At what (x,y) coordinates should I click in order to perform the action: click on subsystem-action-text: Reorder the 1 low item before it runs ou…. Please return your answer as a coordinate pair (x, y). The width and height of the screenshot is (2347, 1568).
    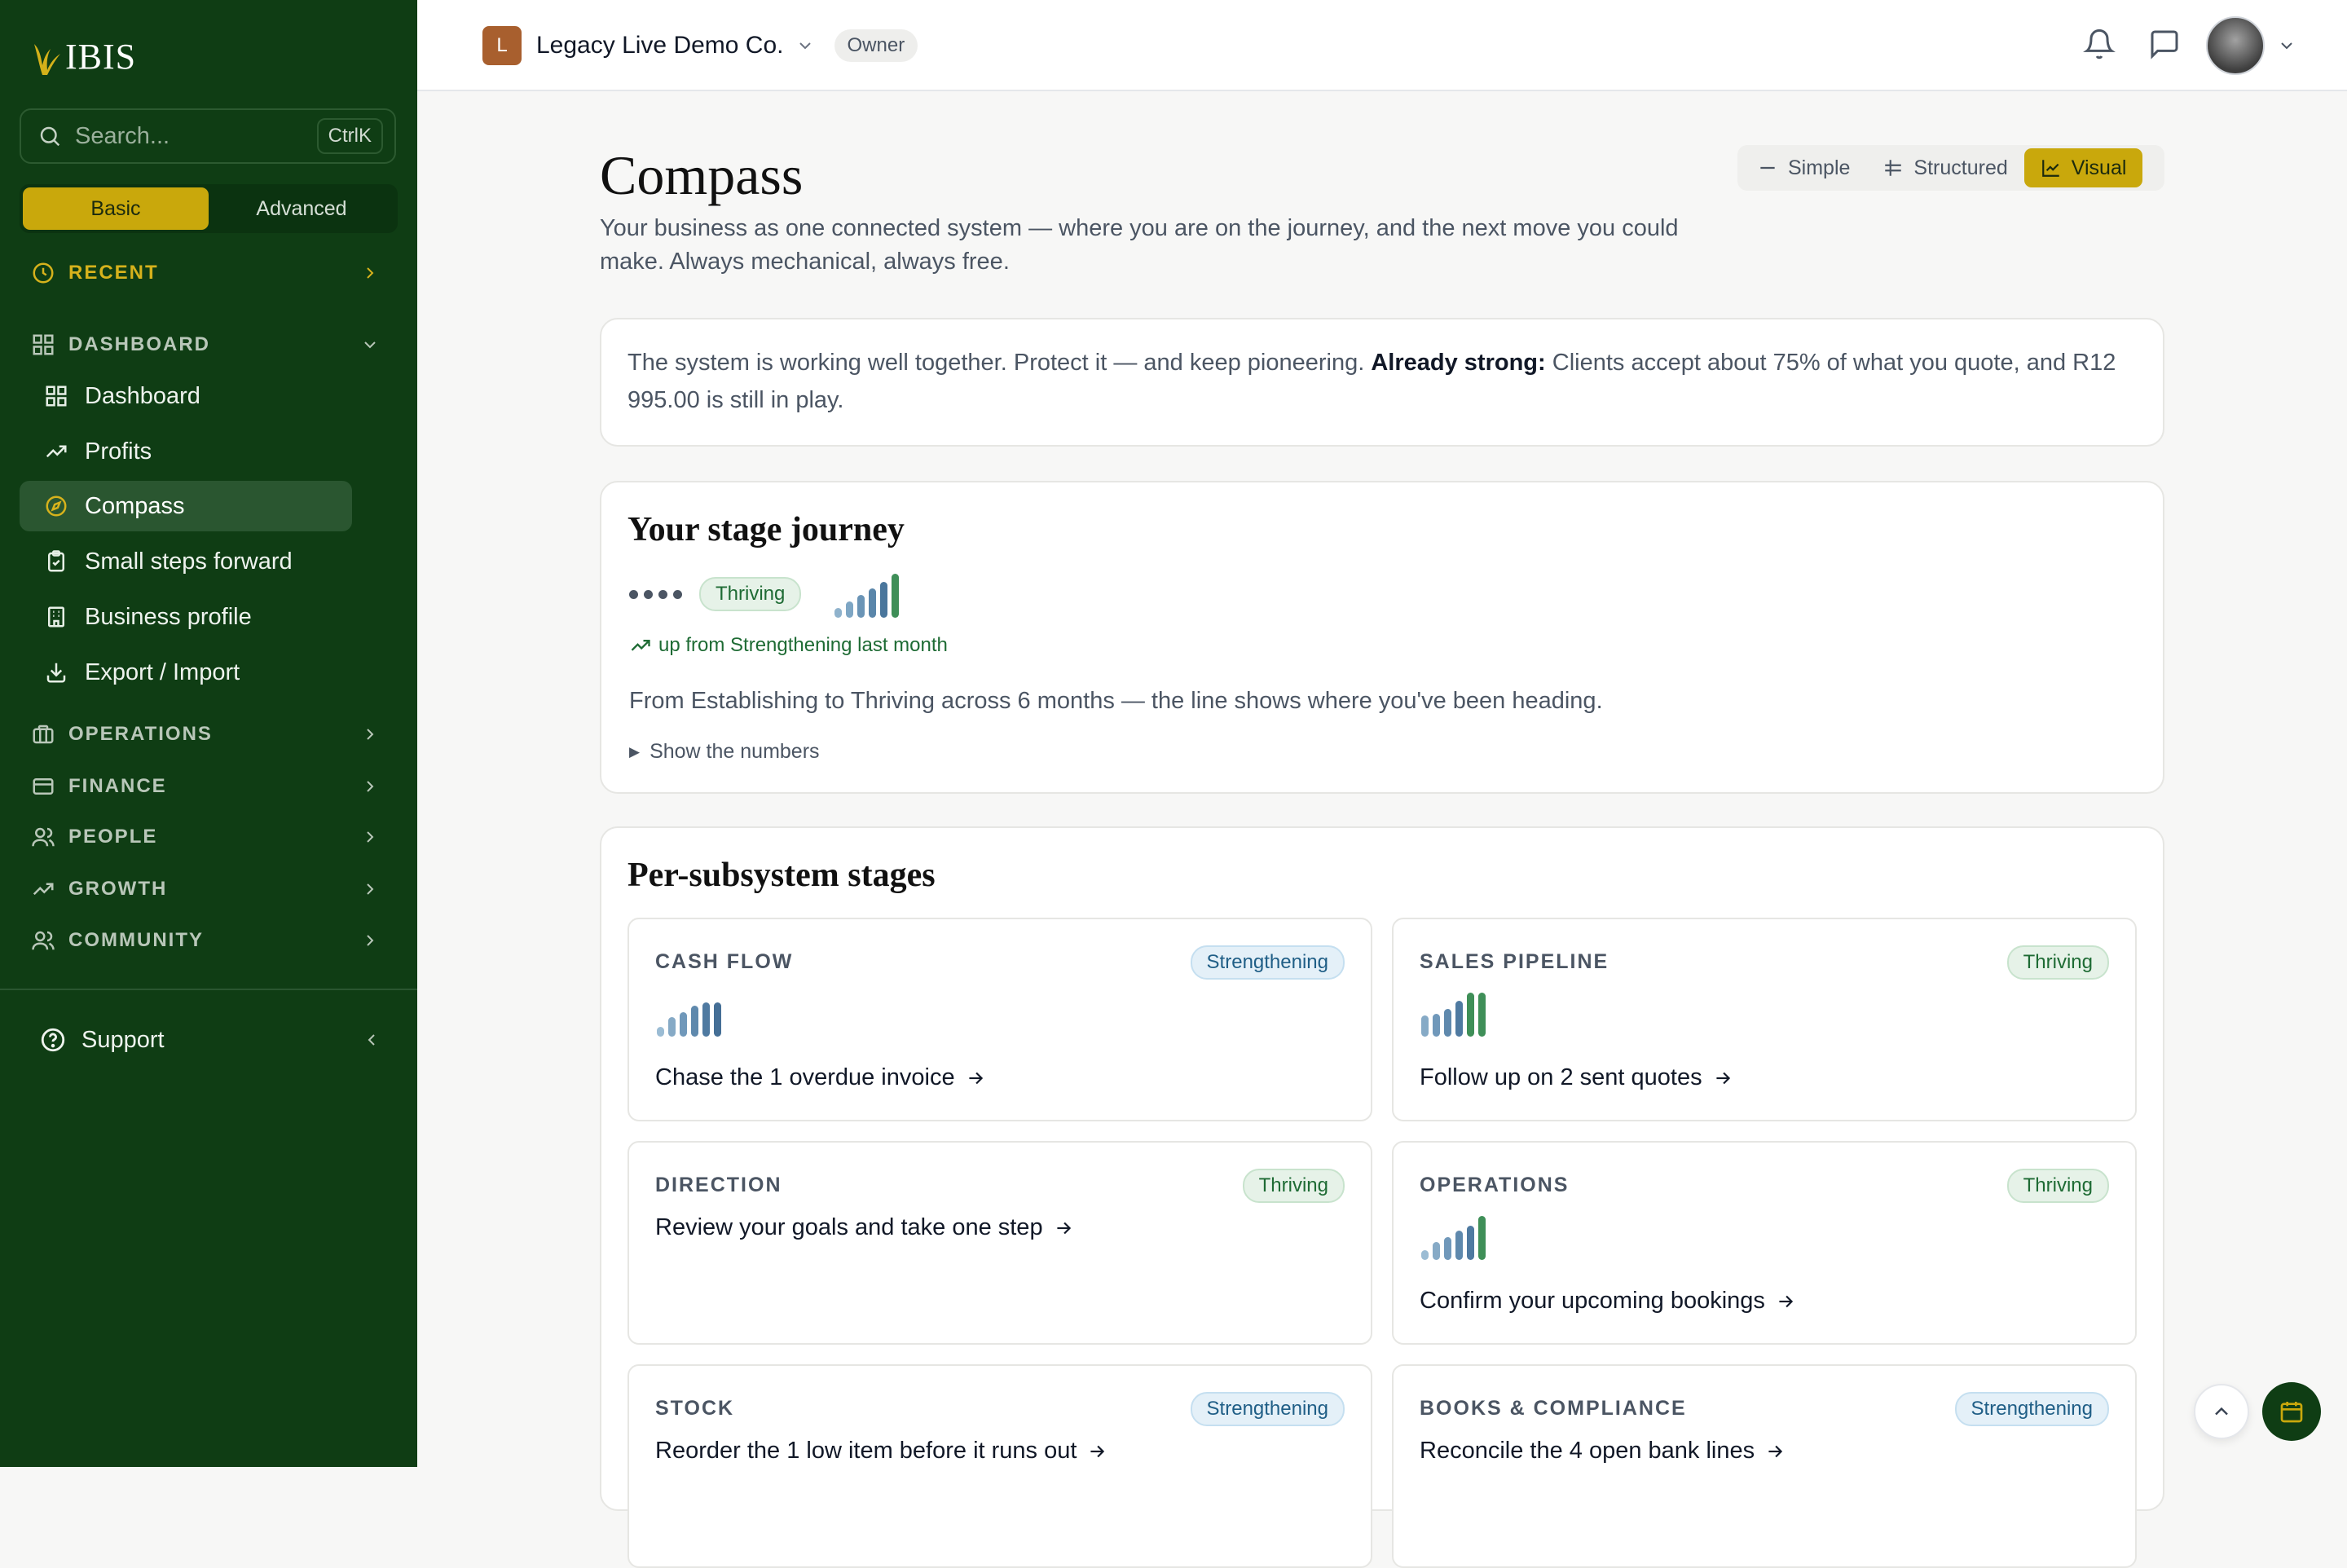
    Looking at the image, I should click on (866, 1451).